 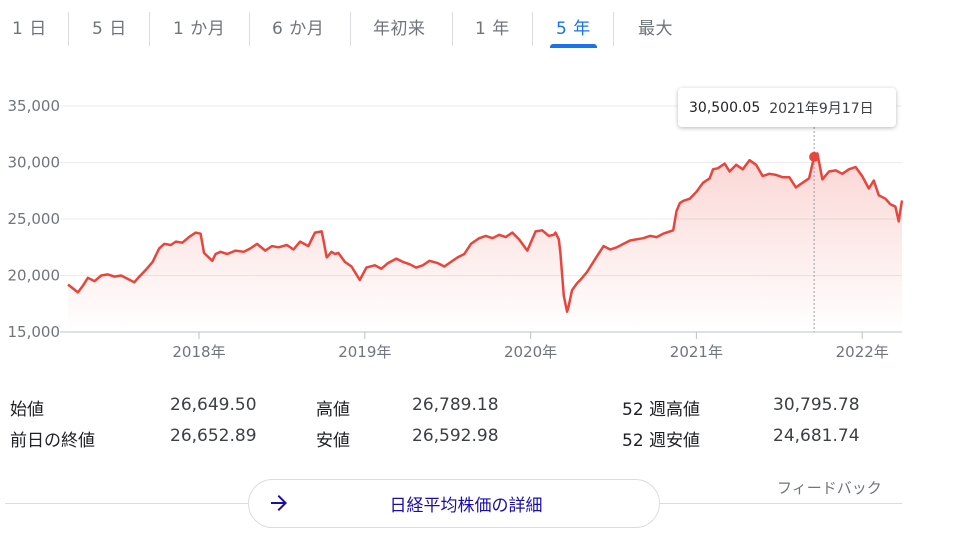 What do you see at coordinates (34, 163) in the screenshot?
I see `y-tick-label: 30,000` at bounding box center [34, 163].